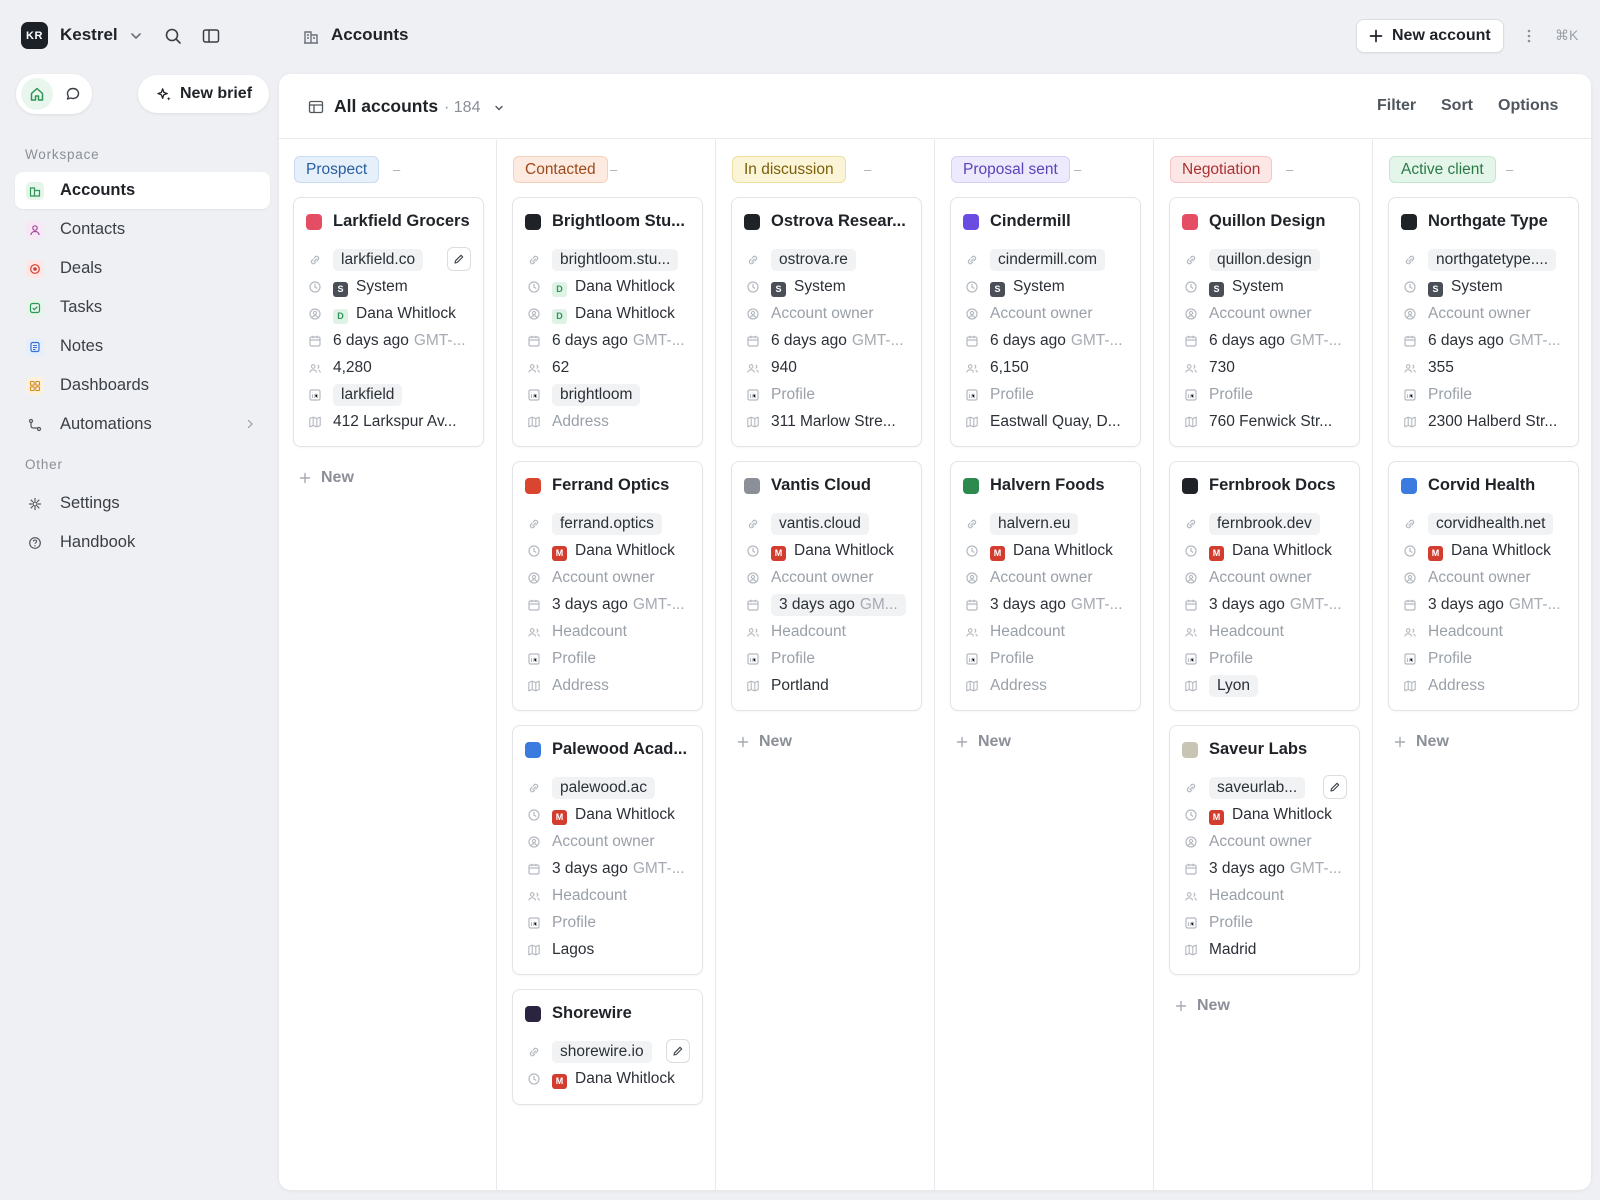 The width and height of the screenshot is (1600, 1200). Describe the element at coordinates (1457, 106) in the screenshot. I see `sort-button: Sort` at that location.